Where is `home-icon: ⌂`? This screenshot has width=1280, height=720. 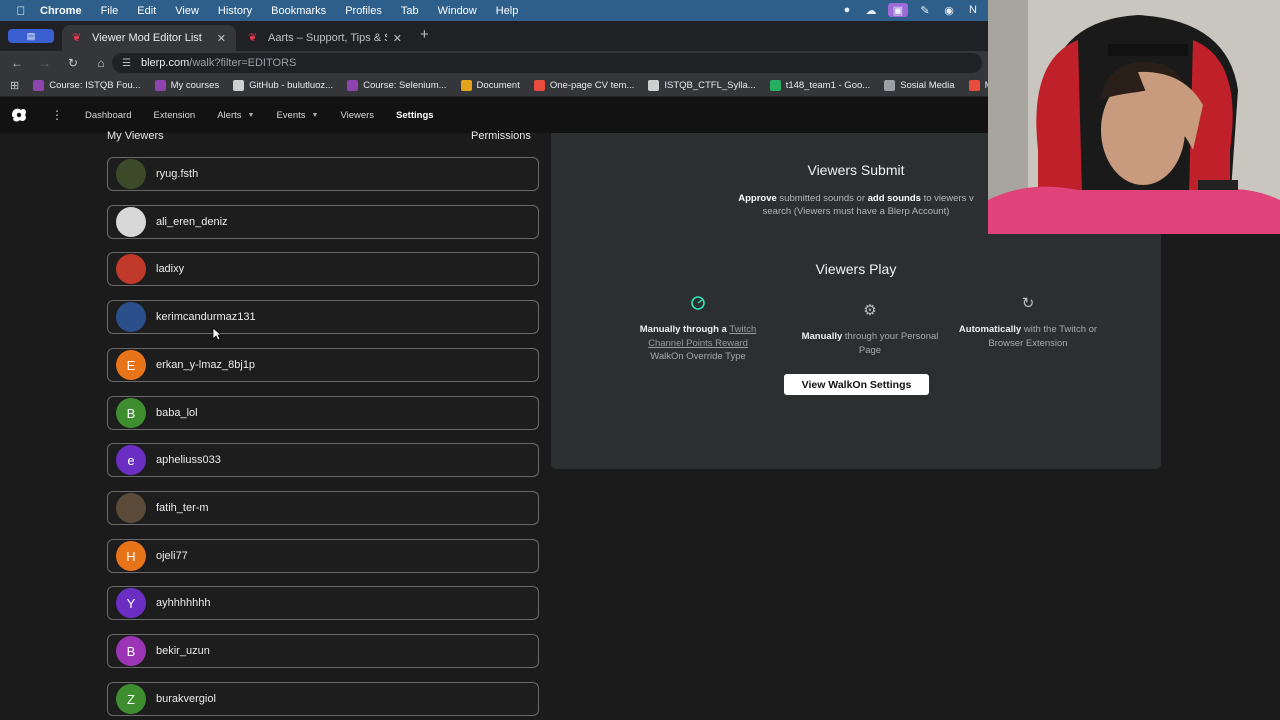 home-icon: ⌂ is located at coordinates (101, 63).